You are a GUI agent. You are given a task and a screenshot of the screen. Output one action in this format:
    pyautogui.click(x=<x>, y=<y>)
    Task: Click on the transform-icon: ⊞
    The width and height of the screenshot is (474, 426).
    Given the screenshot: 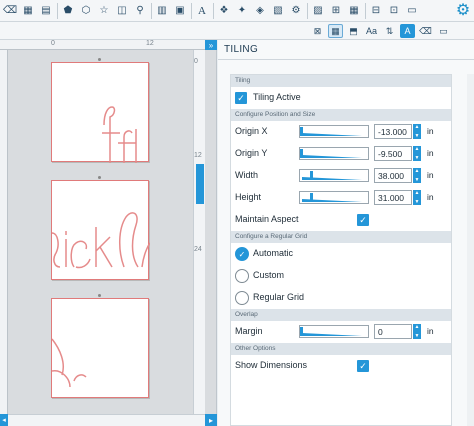 What is the action you would take?
    pyautogui.click(x=336, y=11)
    